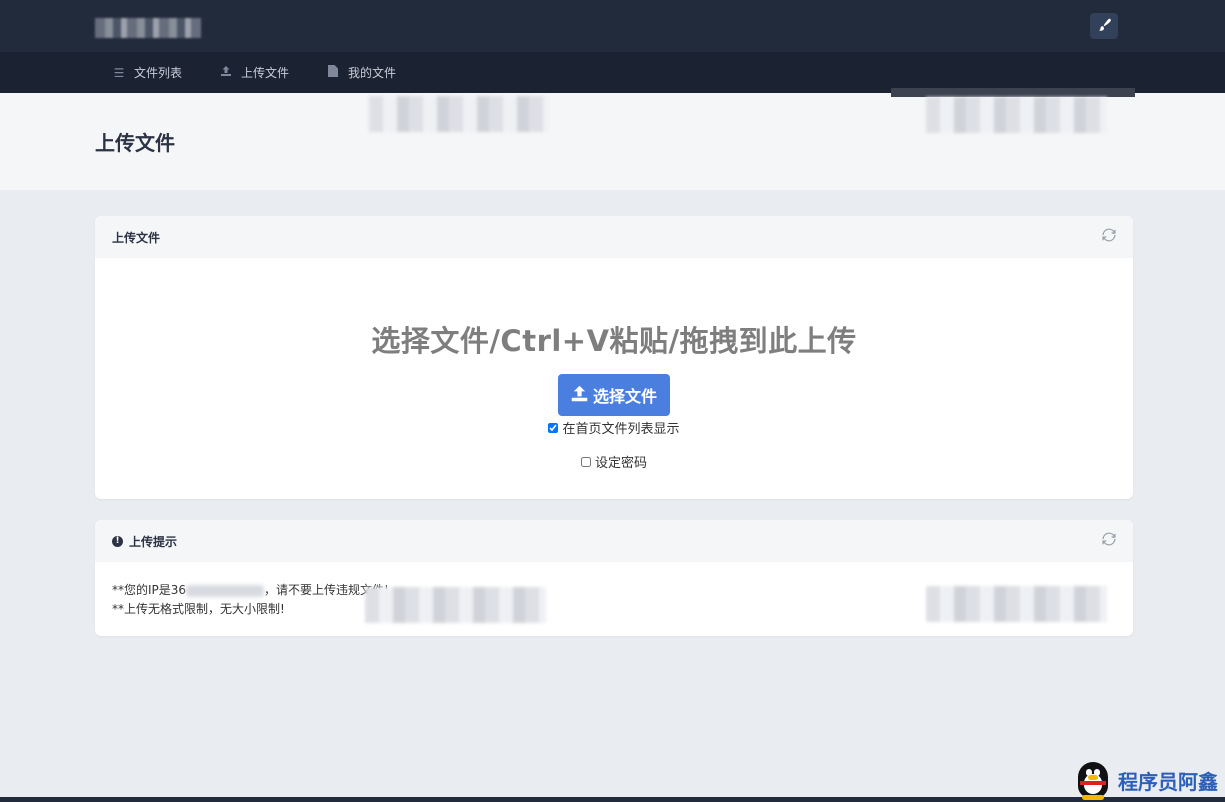 The width and height of the screenshot is (1225, 802). I want to click on card-header: ! 上传提示, so click(614, 541).